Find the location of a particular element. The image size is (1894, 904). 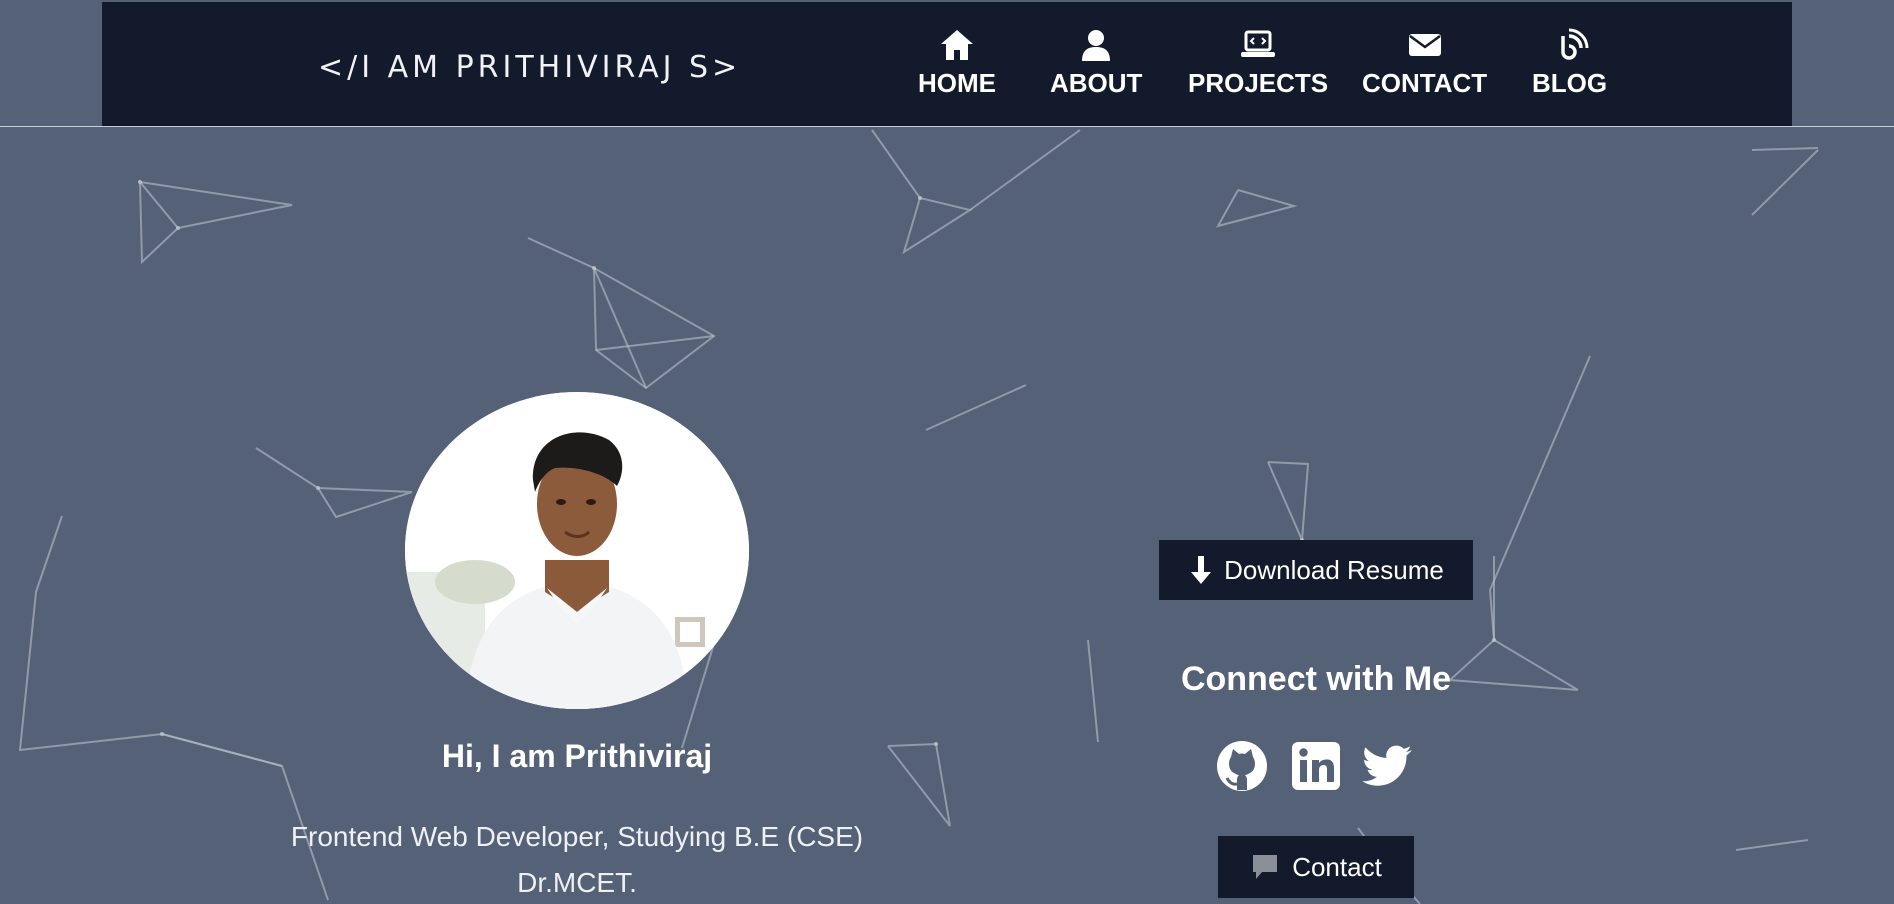

profile-photo is located at coordinates (577, 550).